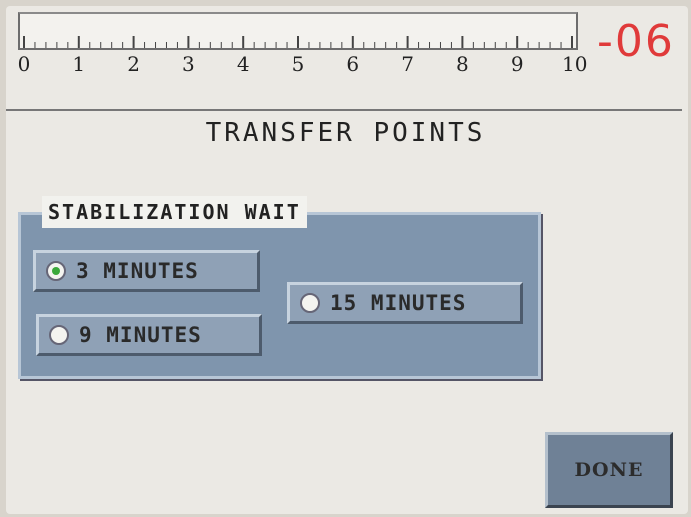 Image resolution: width=691 pixels, height=517 pixels. What do you see at coordinates (188, 64) in the screenshot?
I see `ruler-label: 3` at bounding box center [188, 64].